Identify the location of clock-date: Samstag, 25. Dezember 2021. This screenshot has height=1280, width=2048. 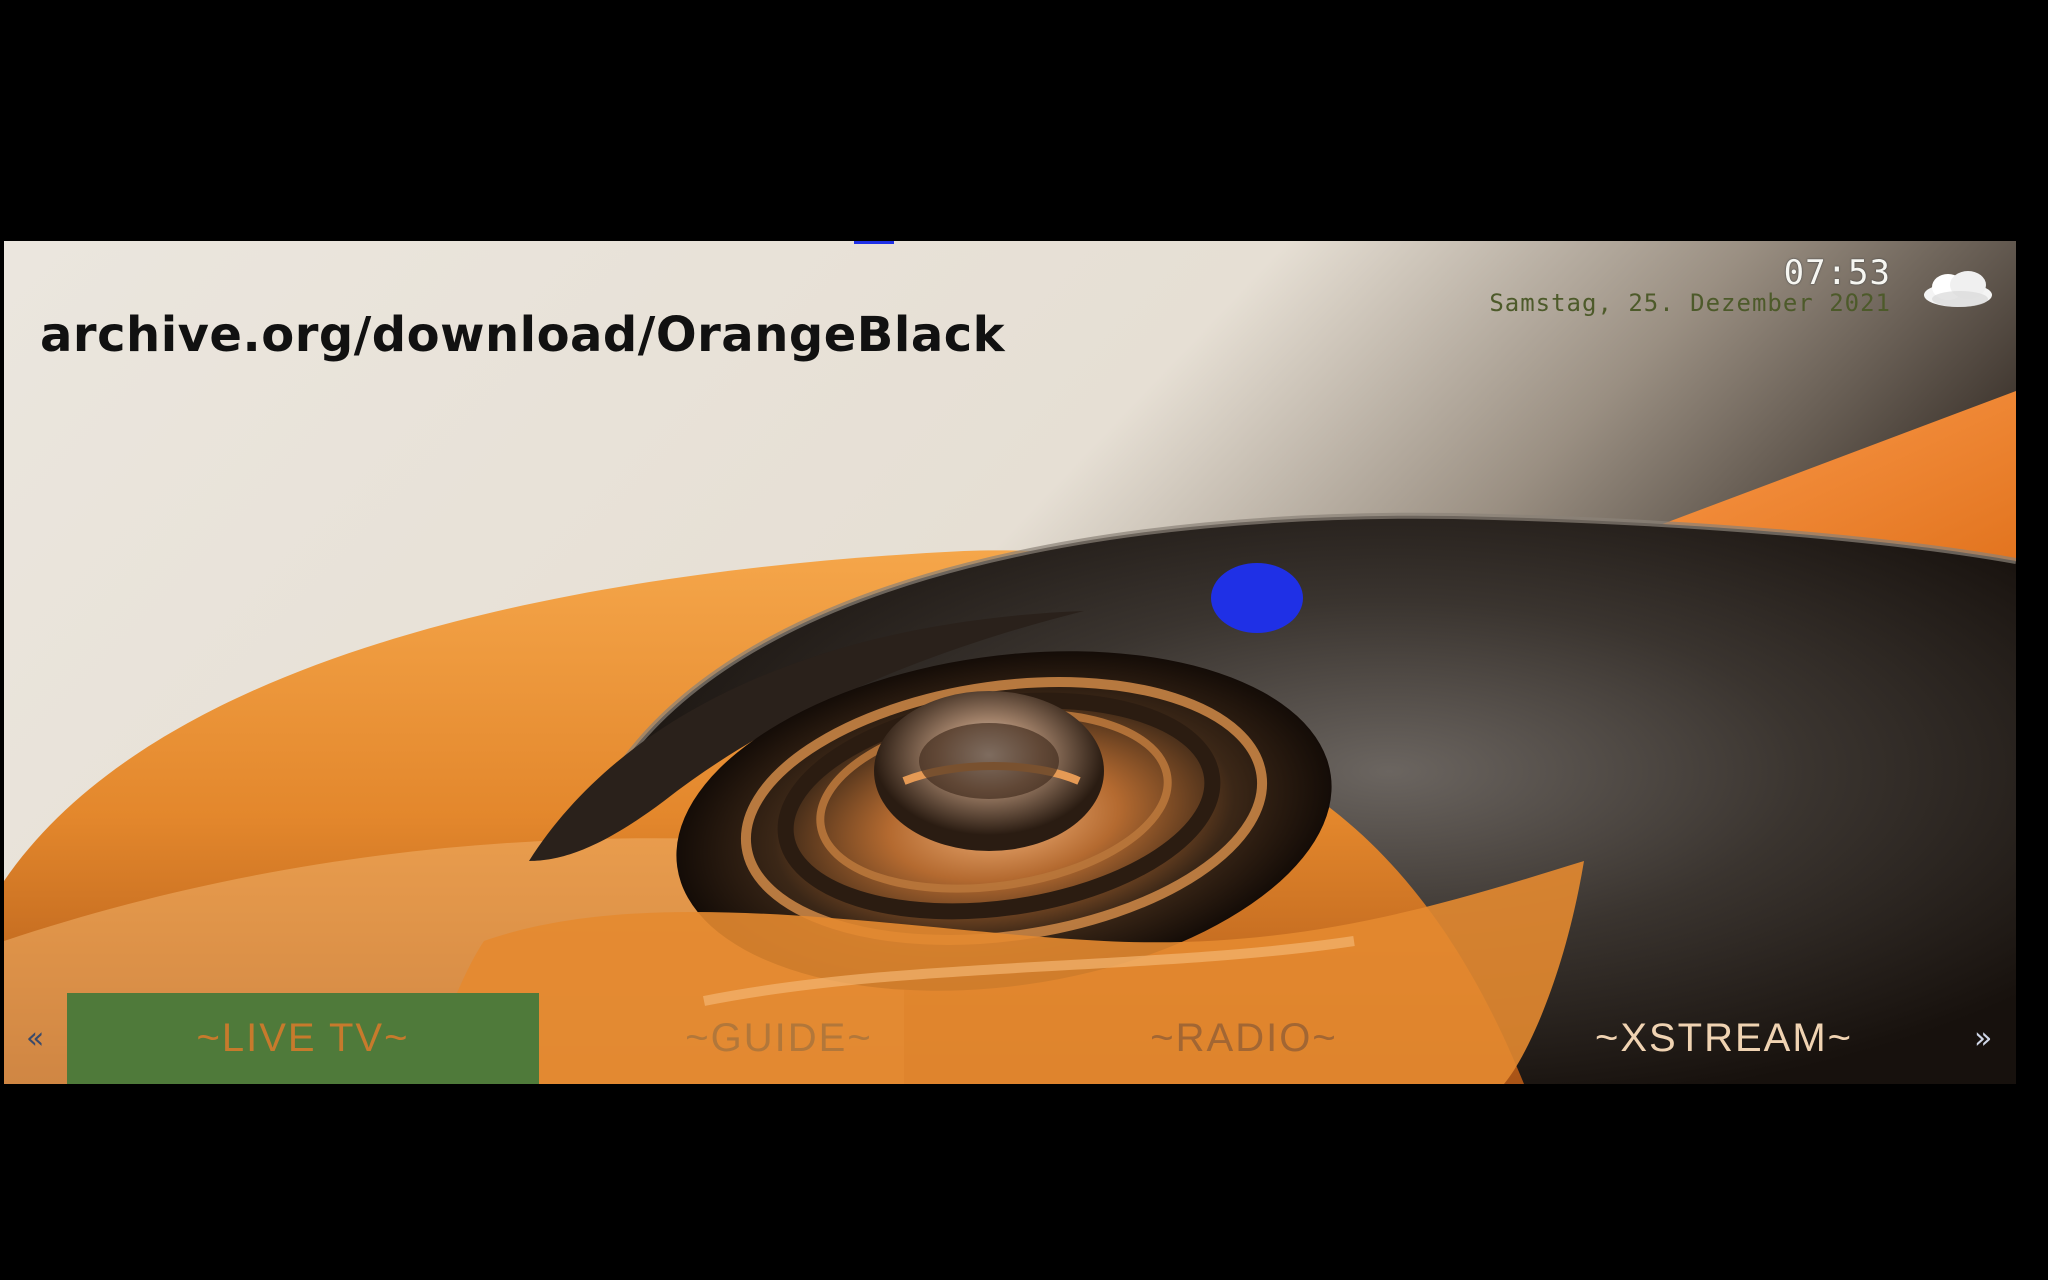
(1690, 303).